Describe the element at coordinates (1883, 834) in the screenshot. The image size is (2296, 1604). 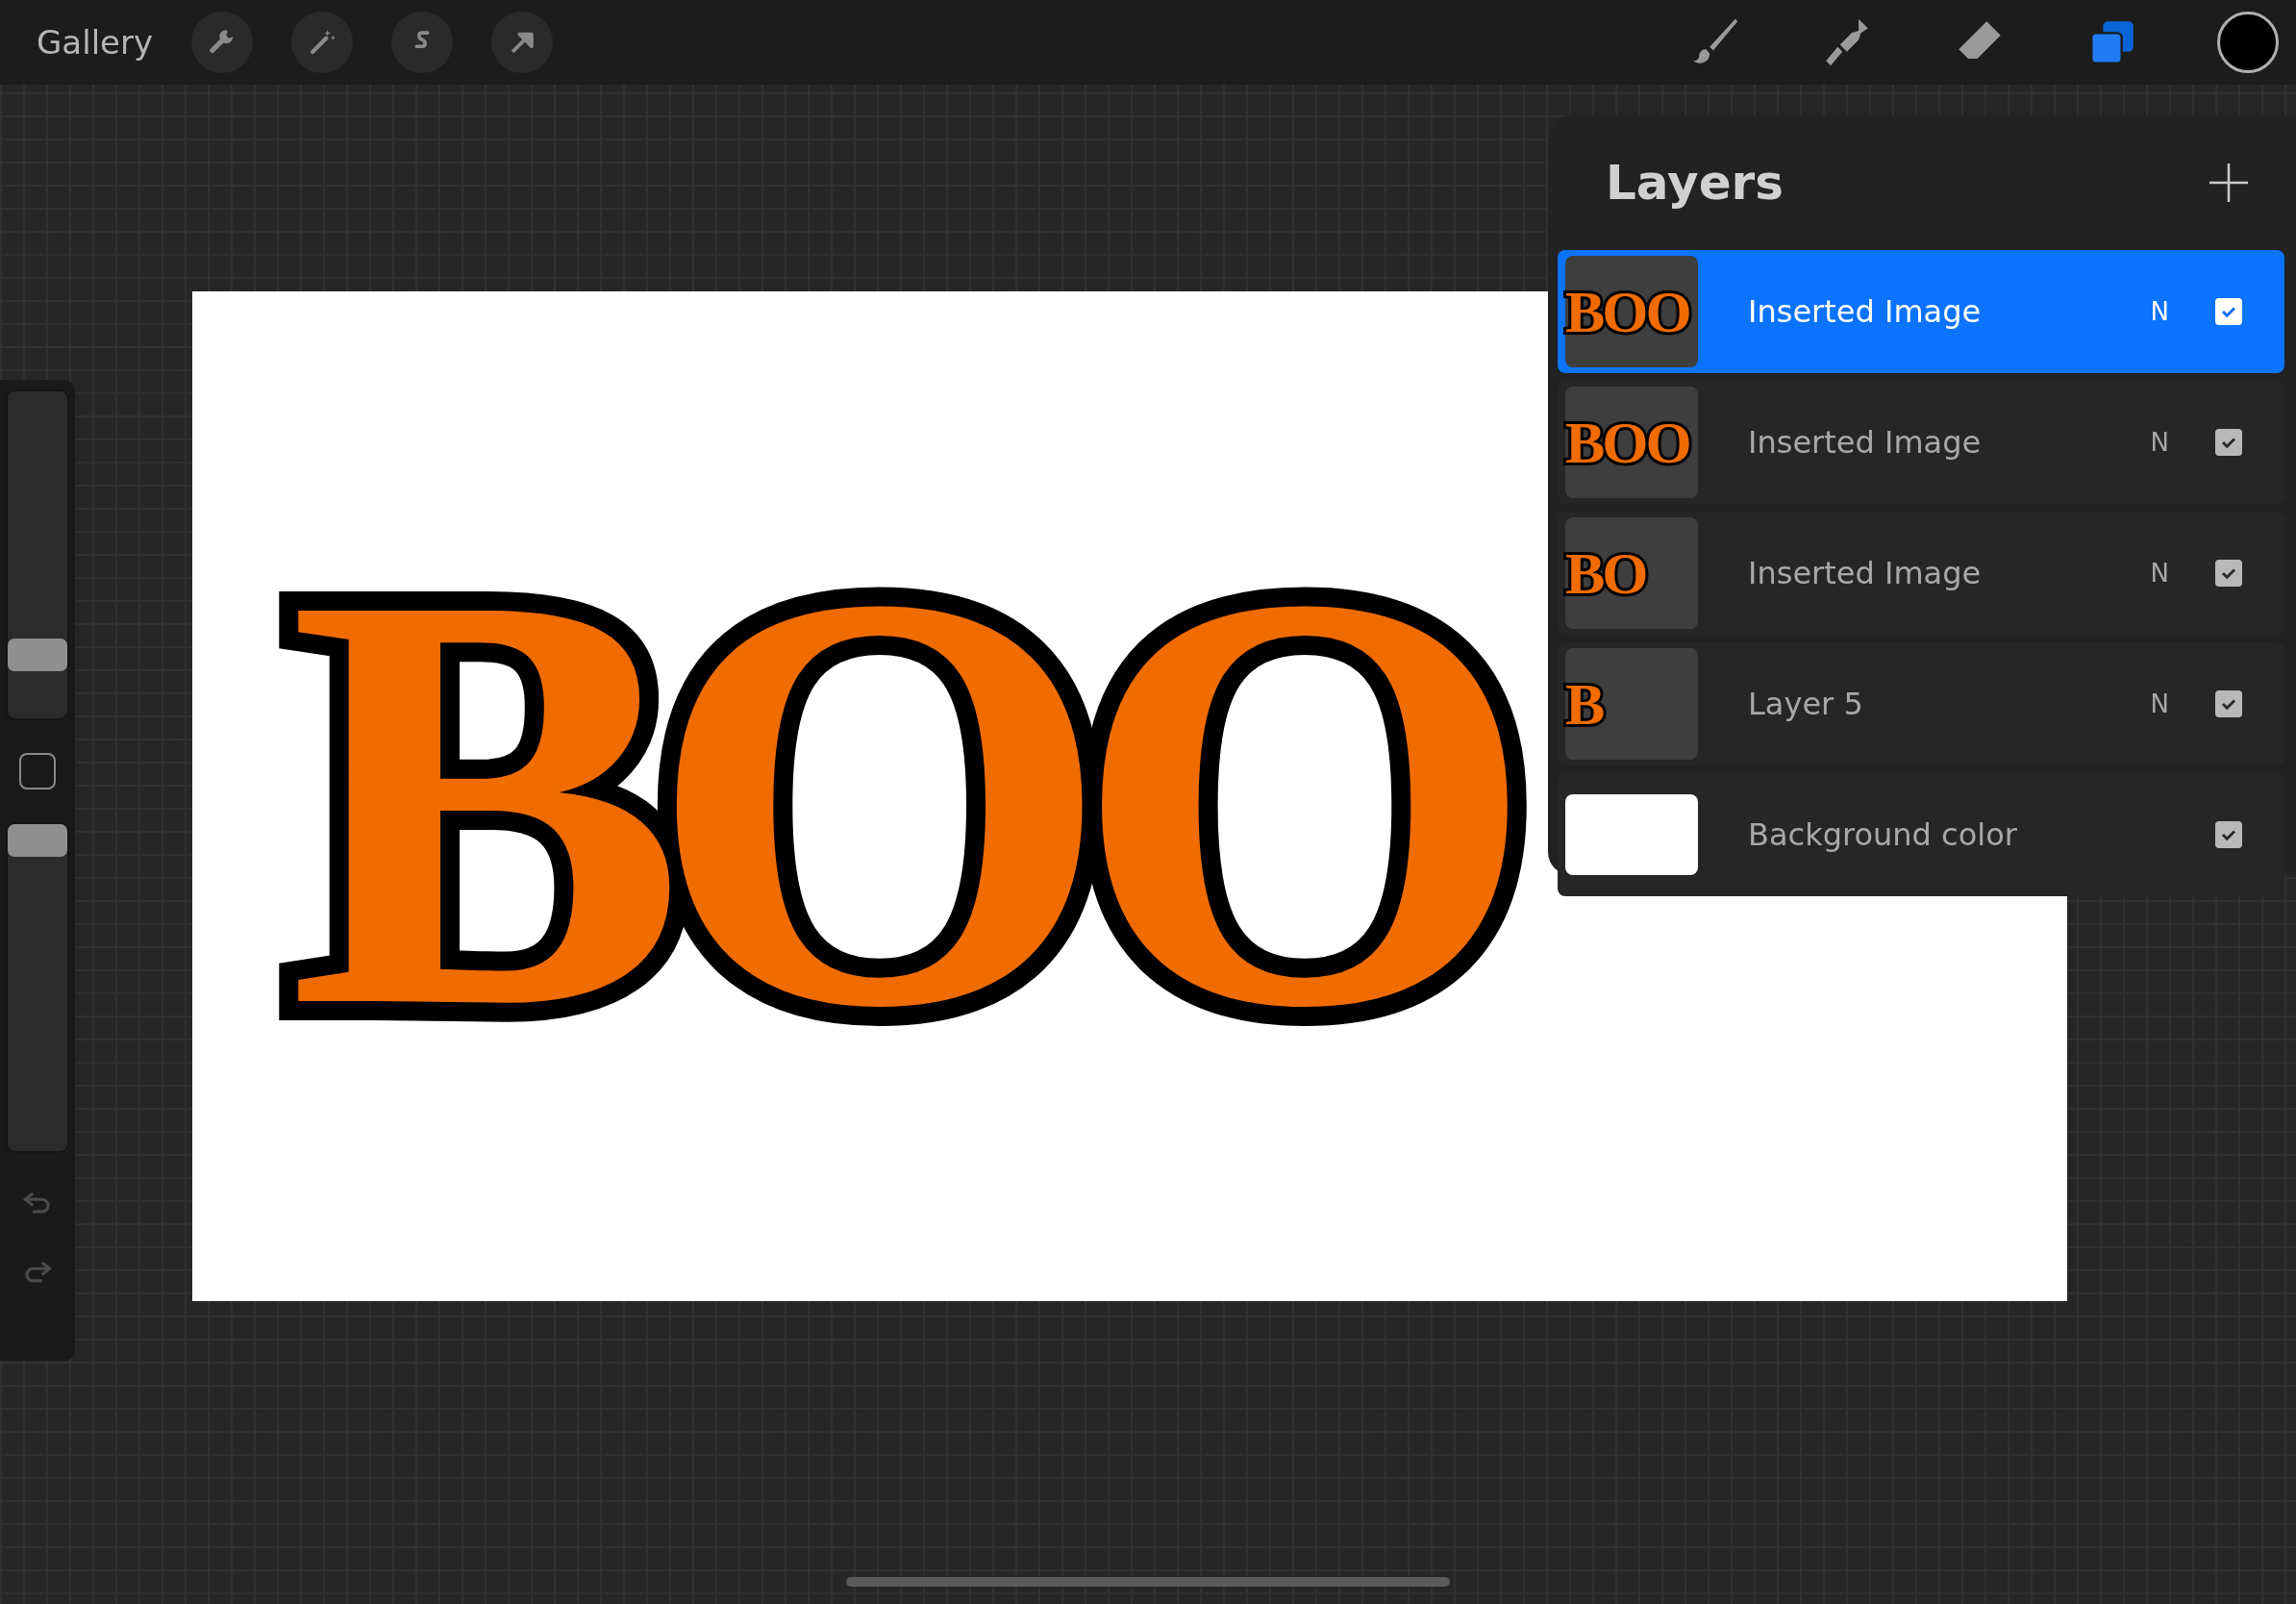
I see `layer-name: Background color` at that location.